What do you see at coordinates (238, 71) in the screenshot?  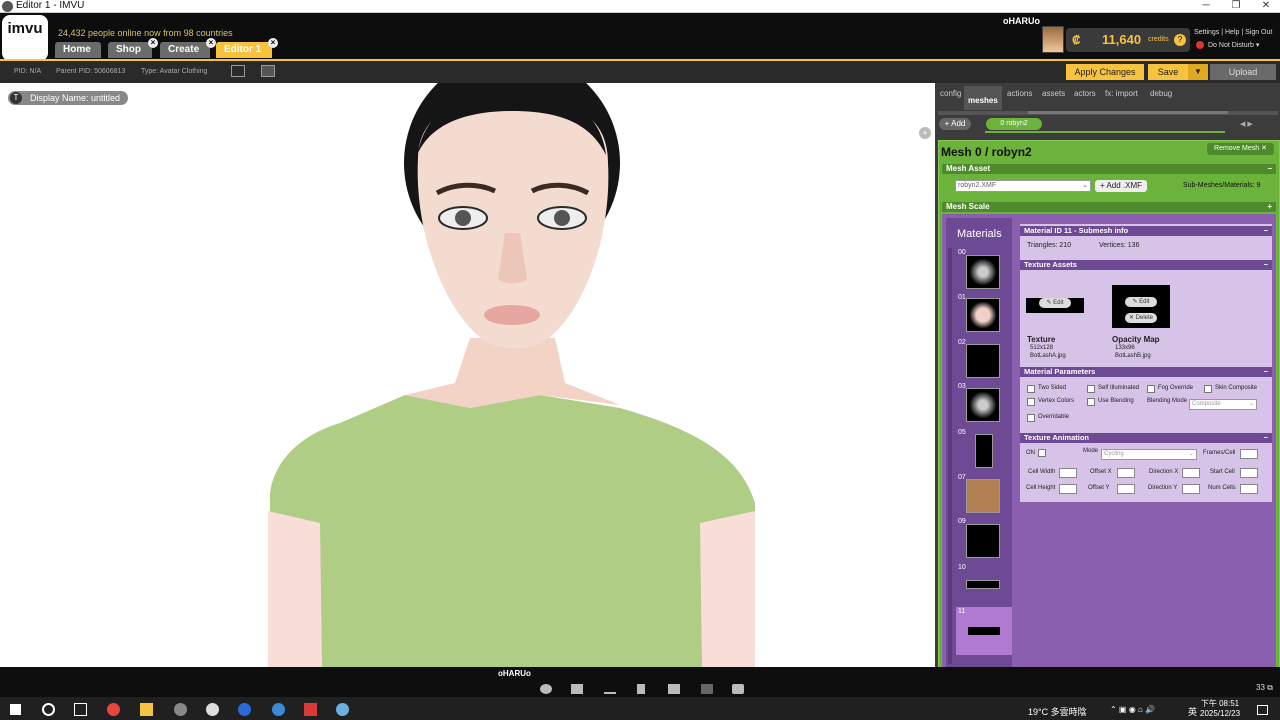 I see `window-icon` at bounding box center [238, 71].